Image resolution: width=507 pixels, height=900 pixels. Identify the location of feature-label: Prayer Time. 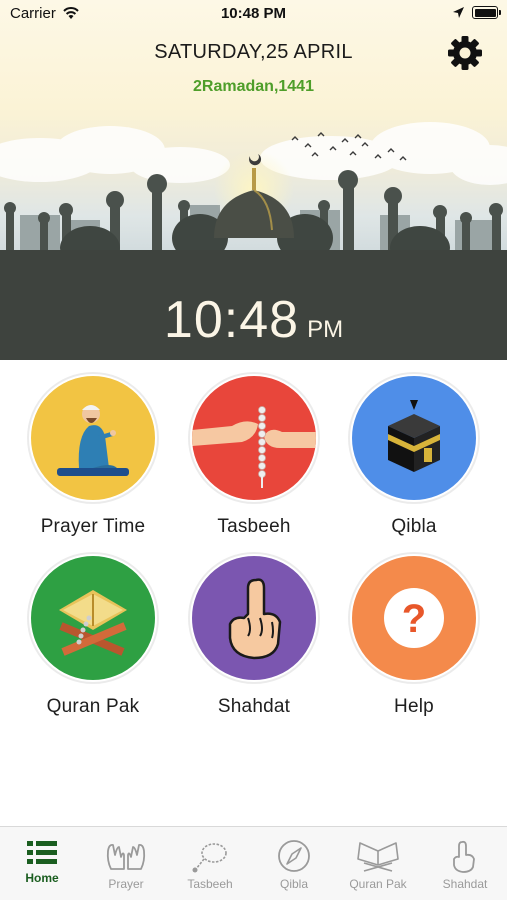
(93, 526).